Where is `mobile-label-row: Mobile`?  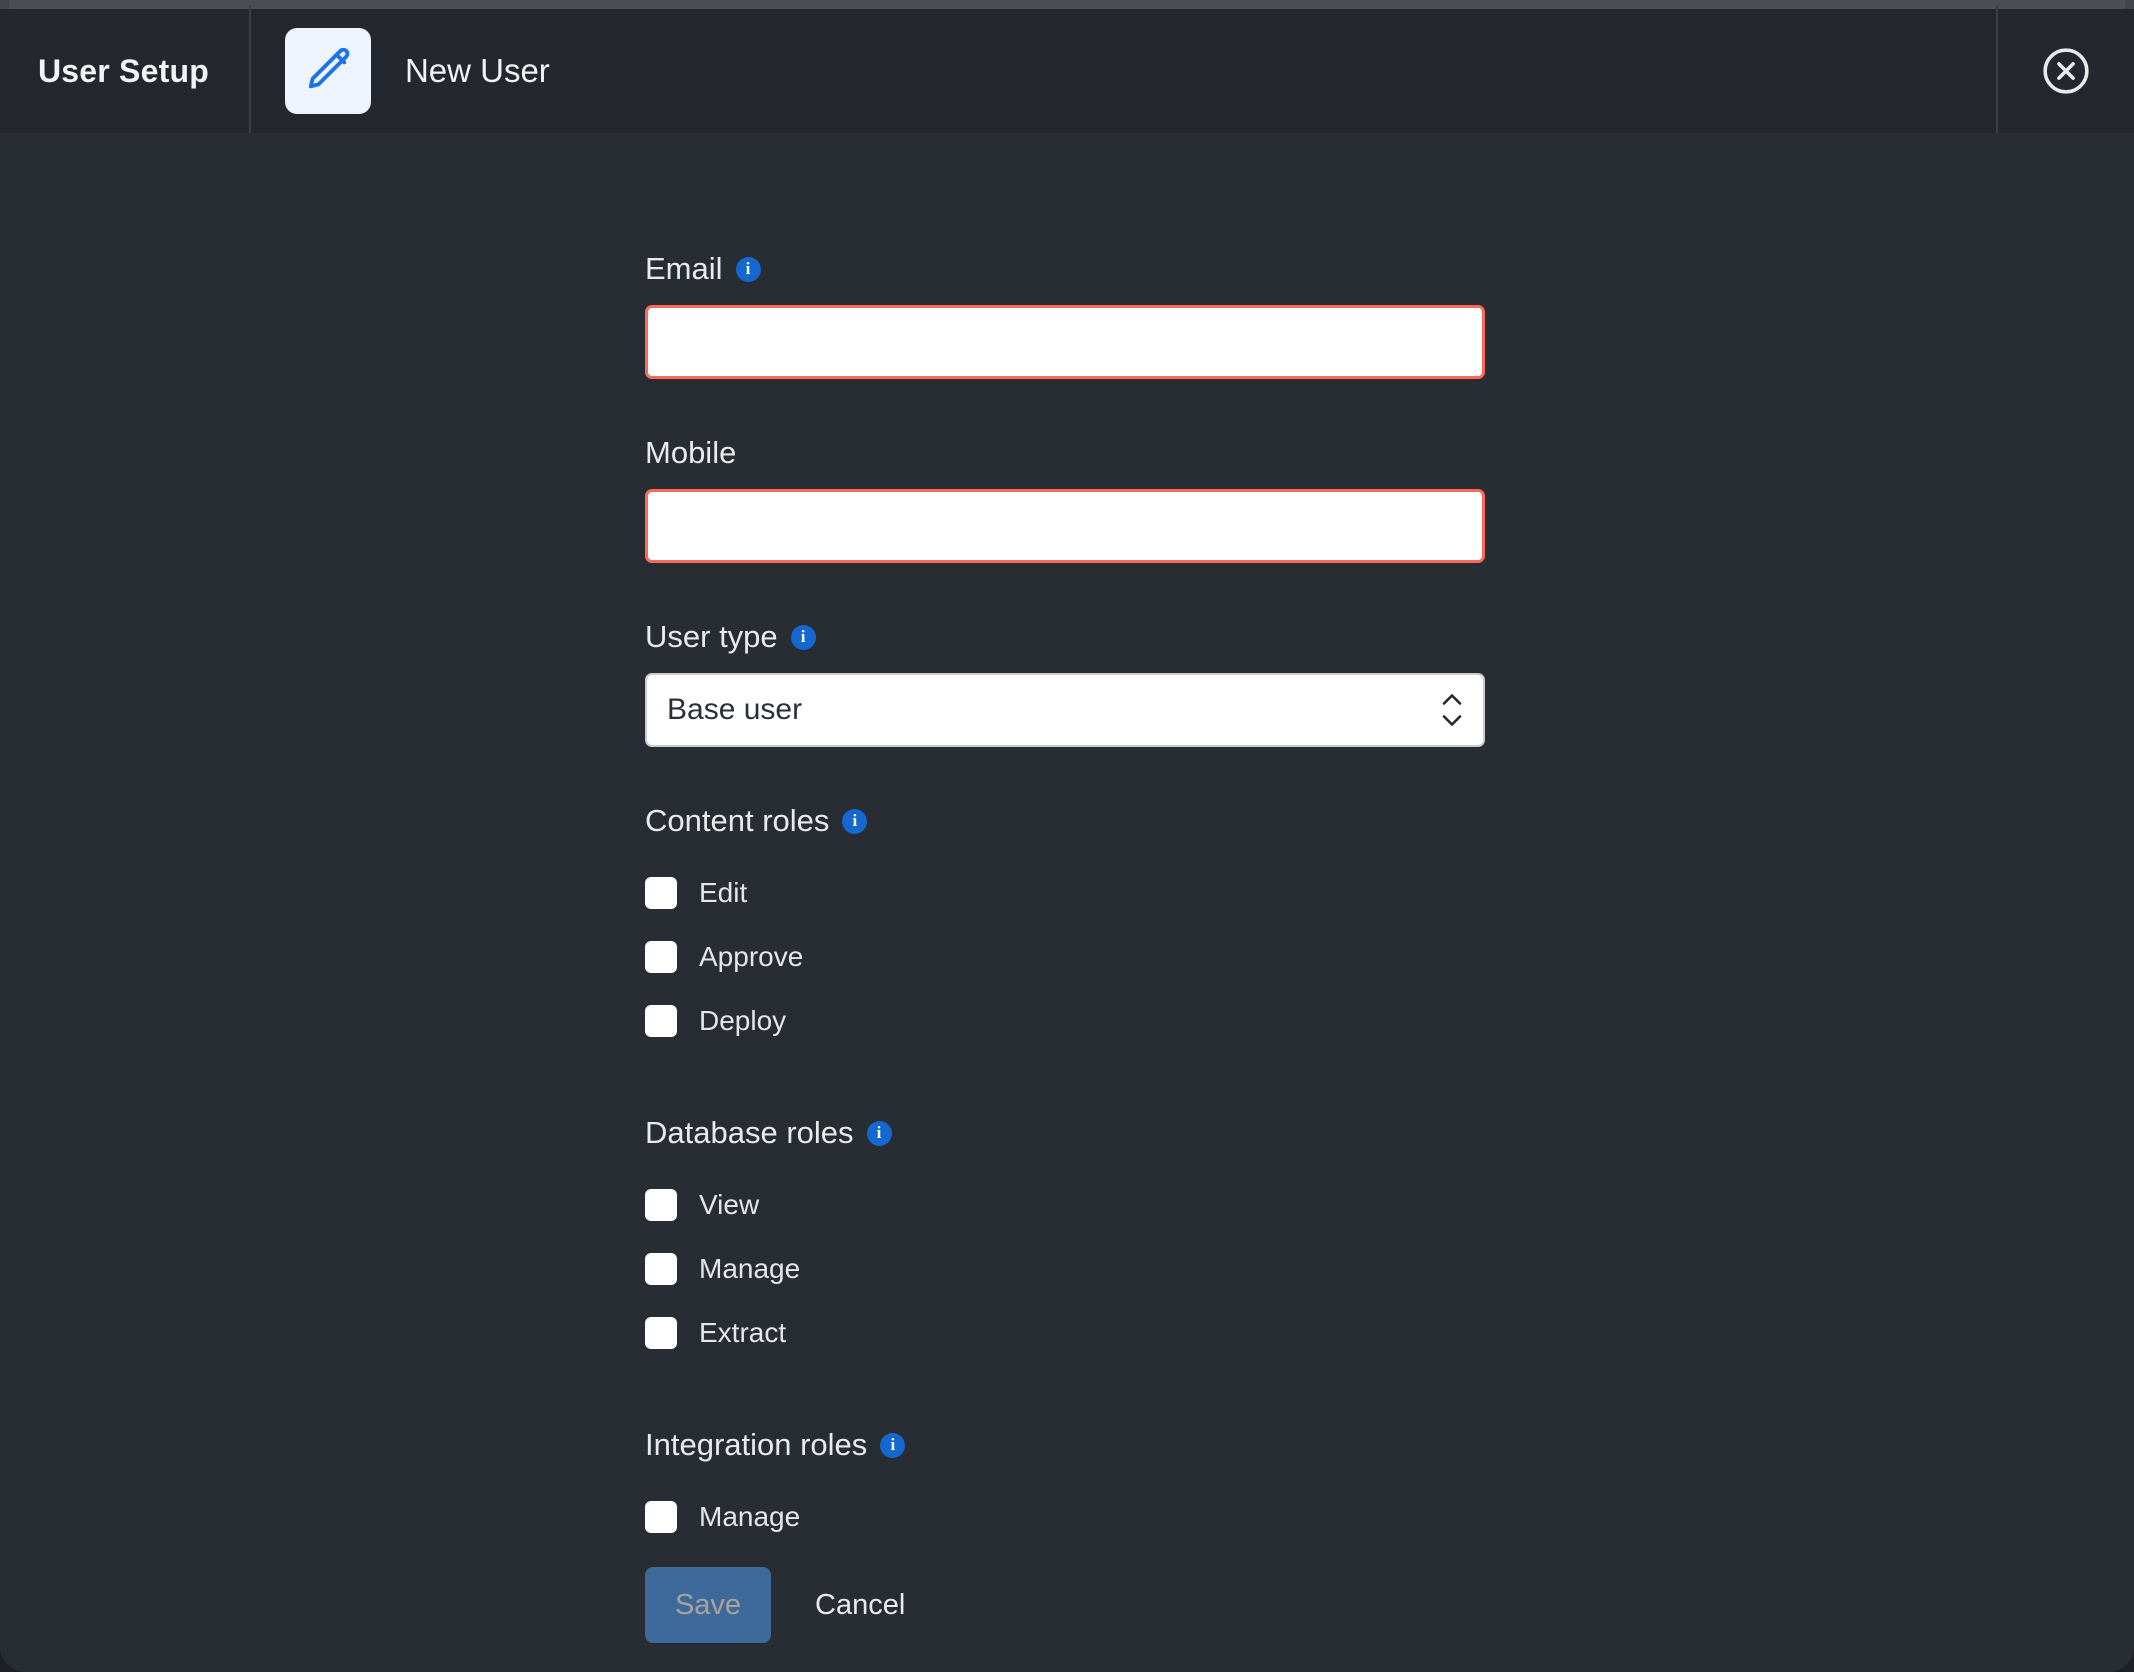
mobile-label-row: Mobile is located at coordinates (1065, 453).